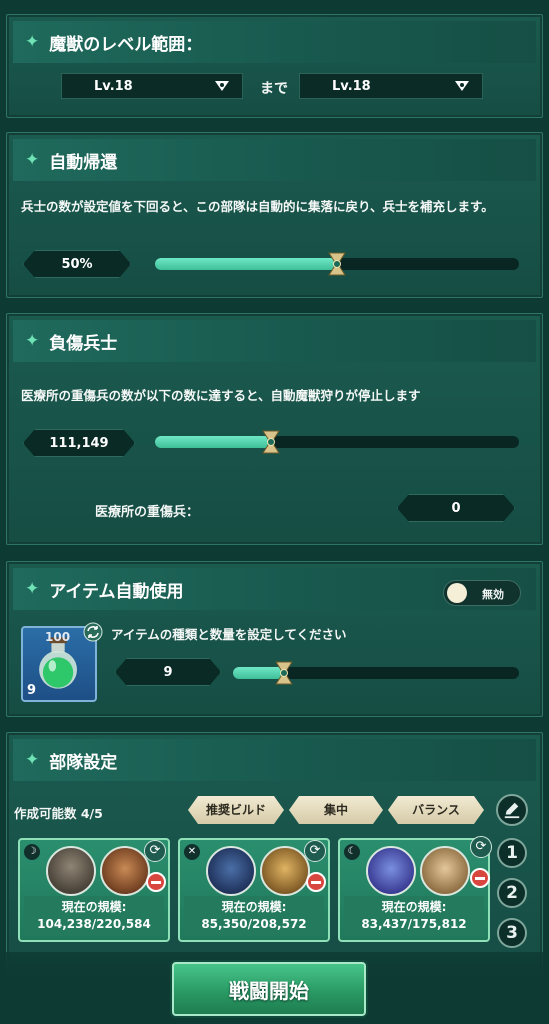 The width and height of the screenshot is (549, 1024). I want to click on troop-type-icon: ☽, so click(32, 852).